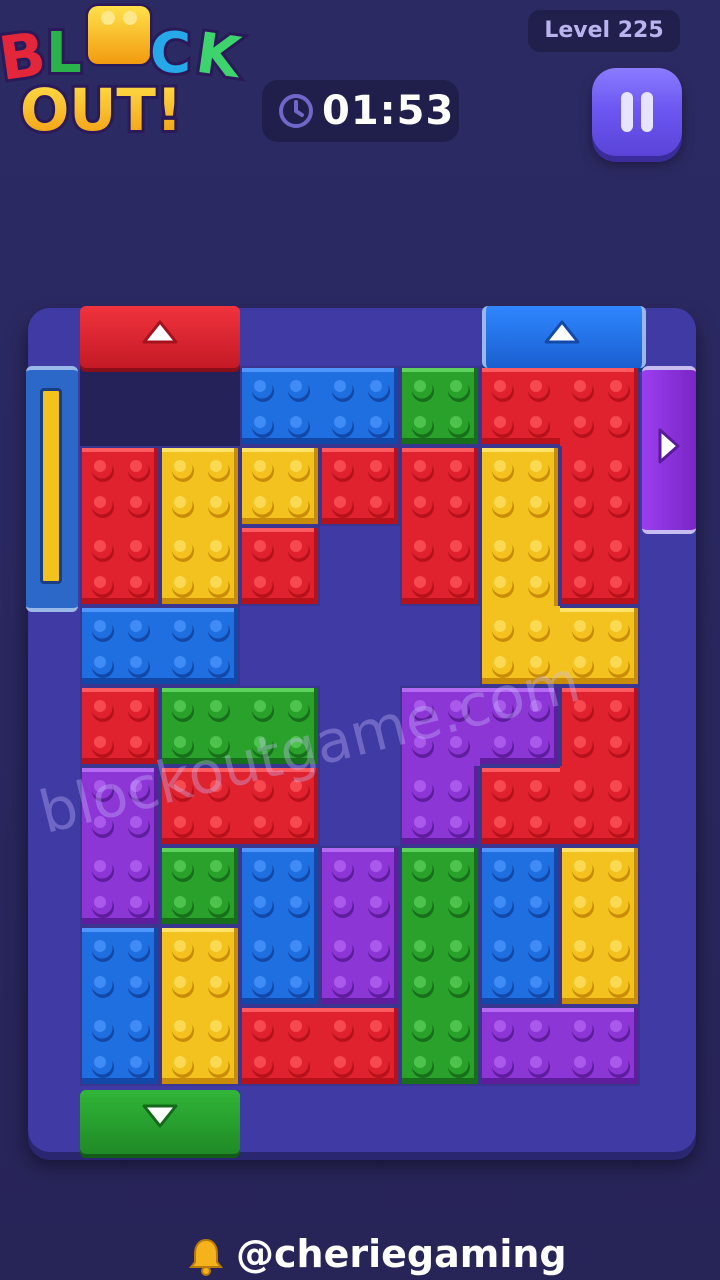 The image size is (720, 1280). Describe the element at coordinates (206, 1257) in the screenshot. I see `bell-icon` at that location.